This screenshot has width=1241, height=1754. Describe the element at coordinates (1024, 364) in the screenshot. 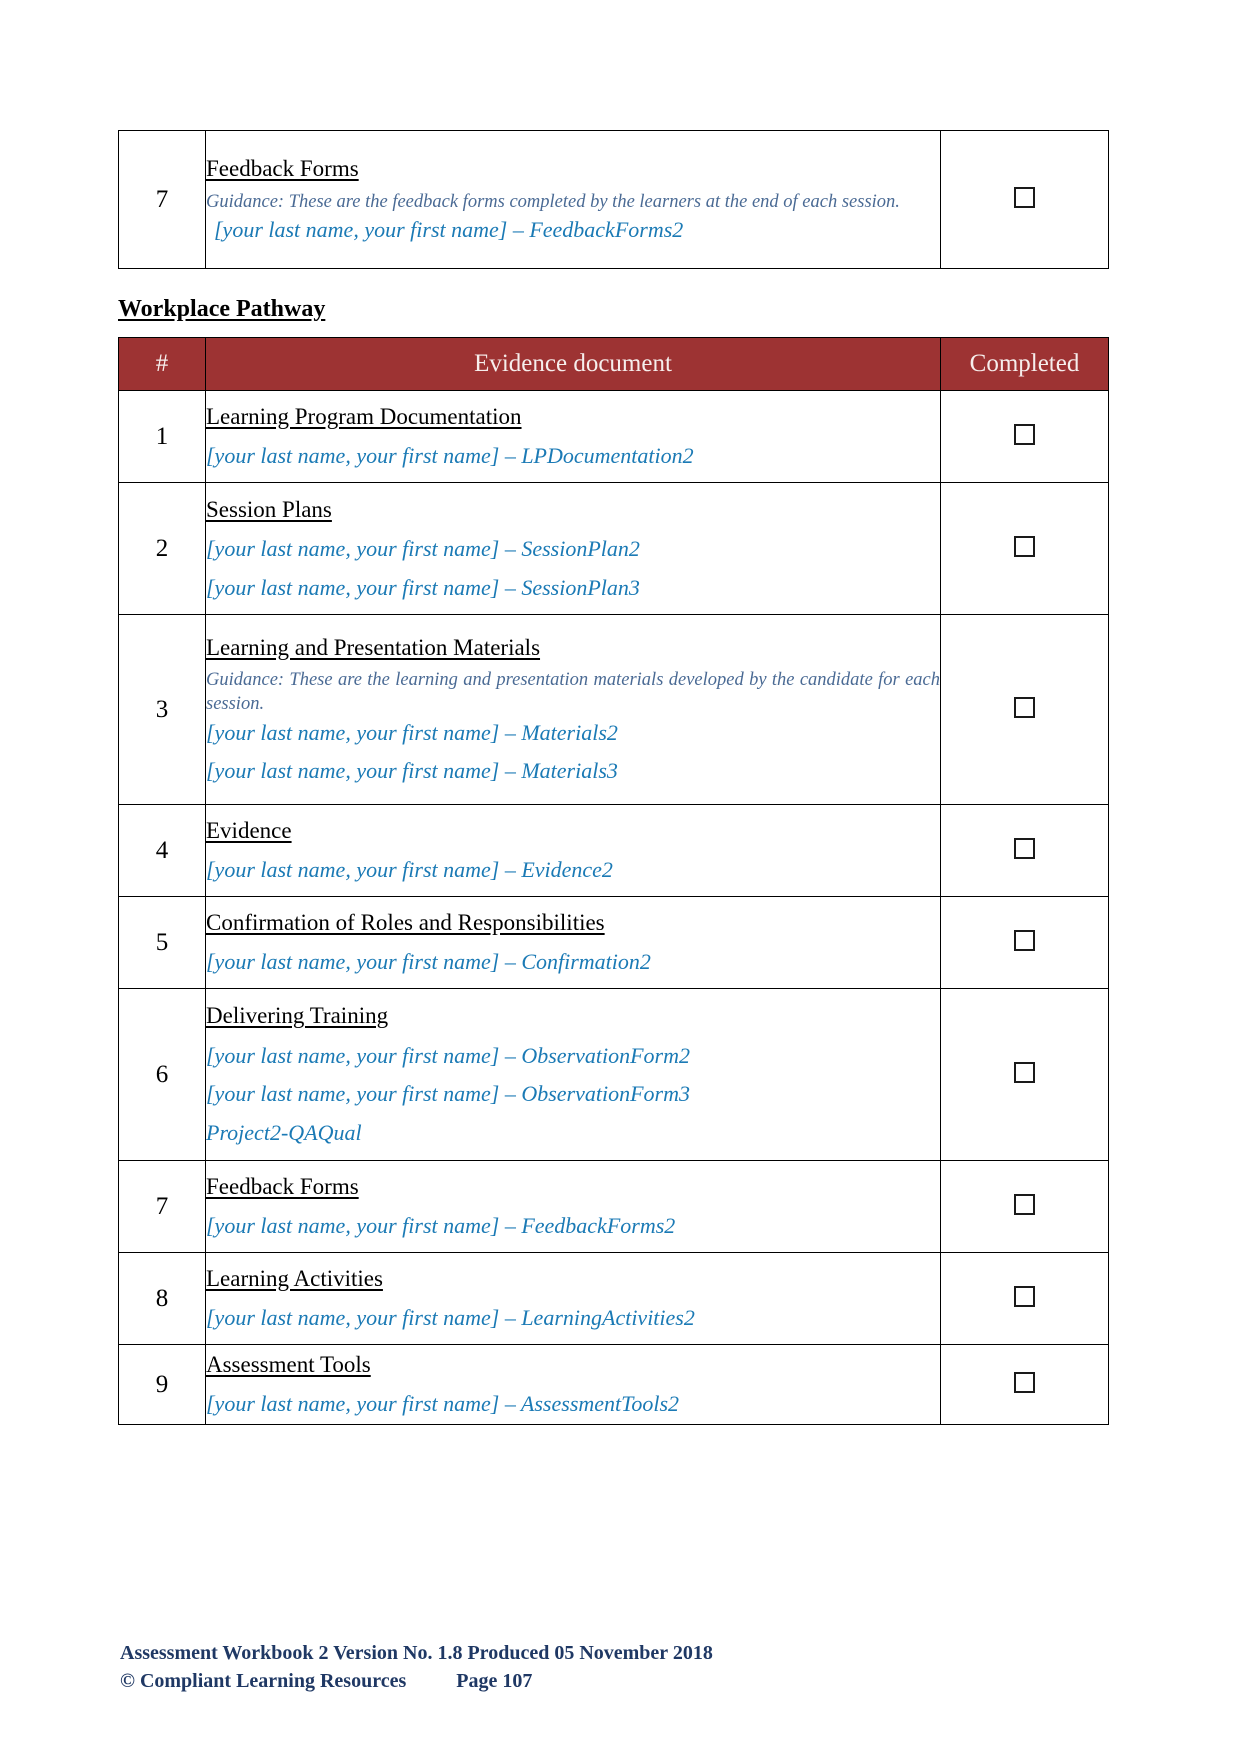

I see `column-header-completed: Completed` at that location.